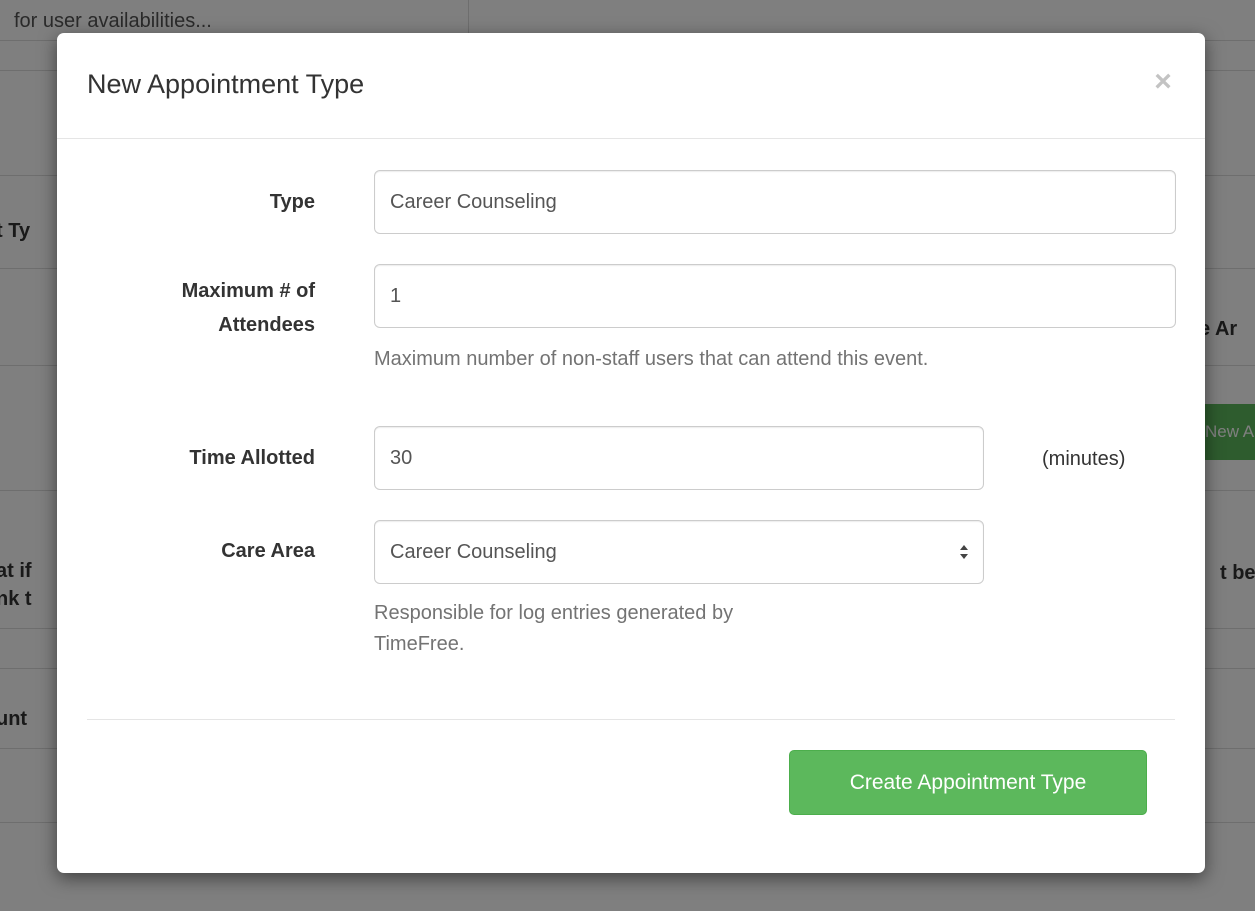  I want to click on create-appointment-type-button: Create Appointment Type, so click(968, 782).